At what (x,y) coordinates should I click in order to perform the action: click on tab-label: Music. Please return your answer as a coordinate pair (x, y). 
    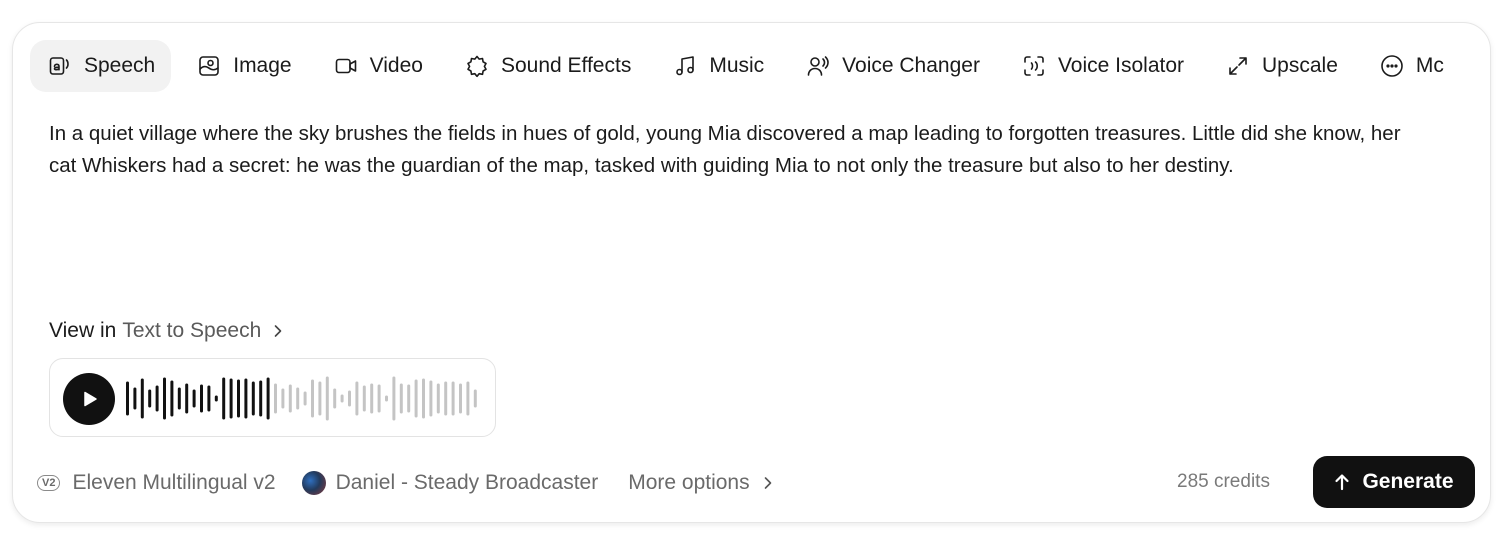
    Looking at the image, I should click on (737, 65).